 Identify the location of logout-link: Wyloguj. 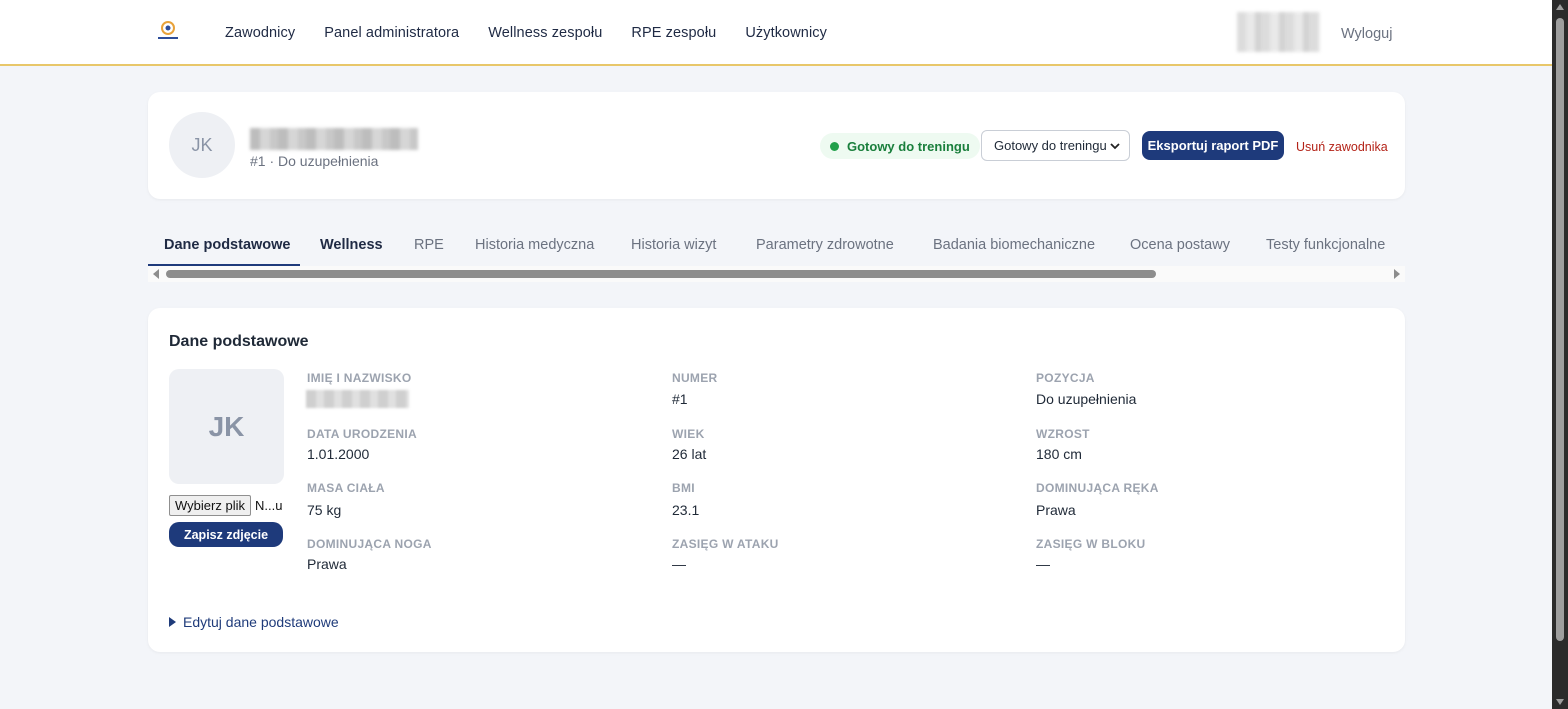
(1366, 34).